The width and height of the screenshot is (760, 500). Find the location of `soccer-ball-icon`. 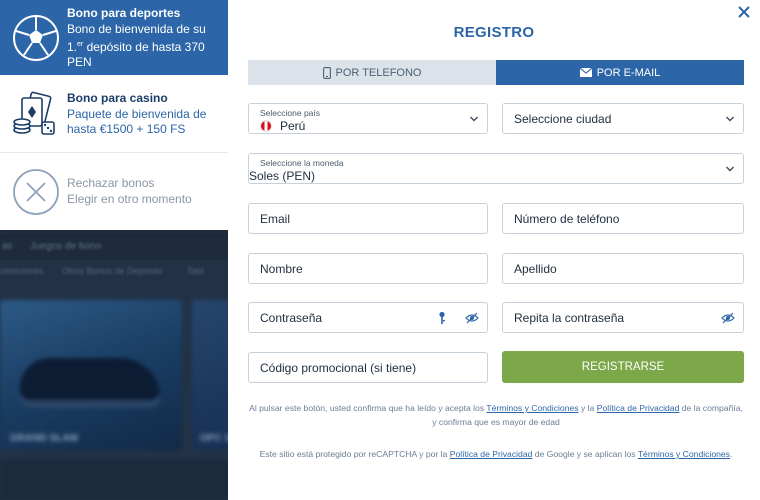

soccer-ball-icon is located at coordinates (36, 38).